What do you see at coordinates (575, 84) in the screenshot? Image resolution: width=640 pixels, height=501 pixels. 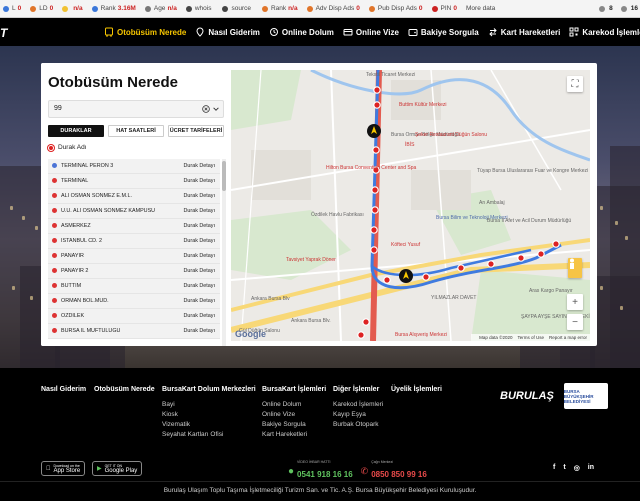 I see `fullscreen-button: ⛶` at bounding box center [575, 84].